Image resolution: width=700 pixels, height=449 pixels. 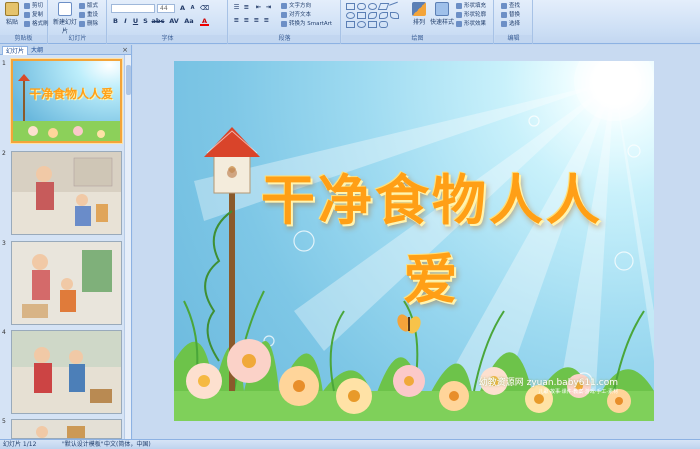 What do you see at coordinates (37, 50) in the screenshot?
I see `tab-outline: 大纲` at bounding box center [37, 50].